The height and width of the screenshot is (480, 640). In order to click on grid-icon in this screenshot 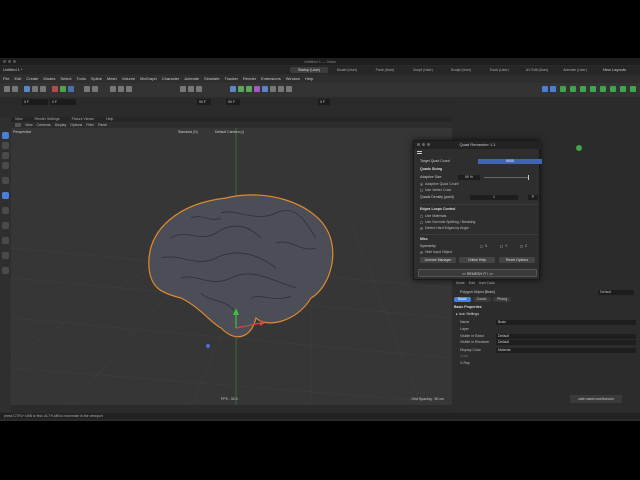, I will do `click(5, 270)`.